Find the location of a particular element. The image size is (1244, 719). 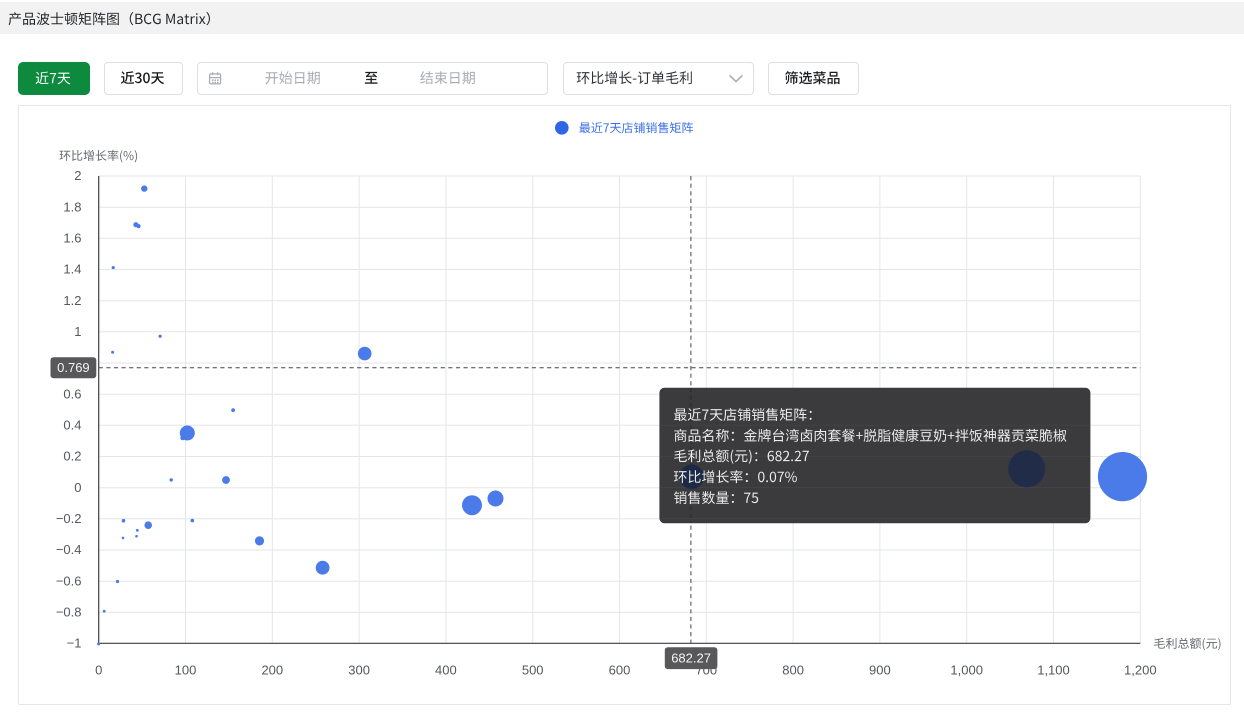

svg-text: −0.2 is located at coordinates (69, 518).